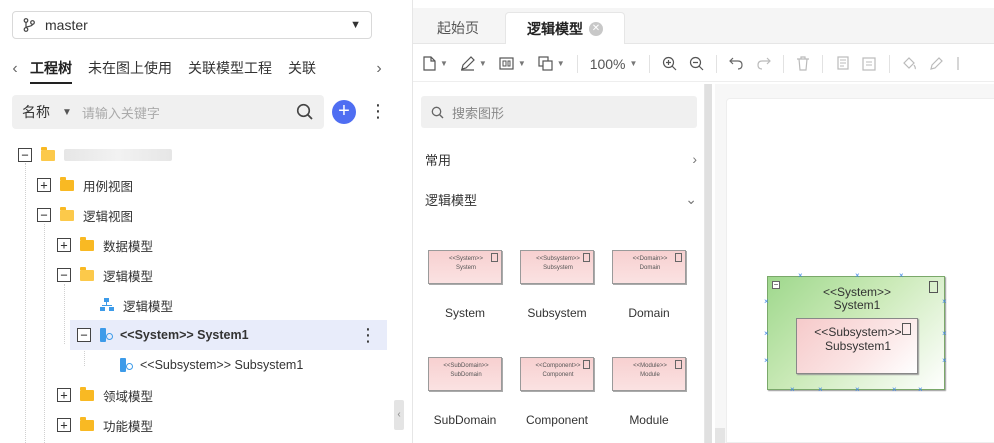 This screenshot has height=443, width=994. I want to click on caret-down-icon: ▼, so click(67, 112).